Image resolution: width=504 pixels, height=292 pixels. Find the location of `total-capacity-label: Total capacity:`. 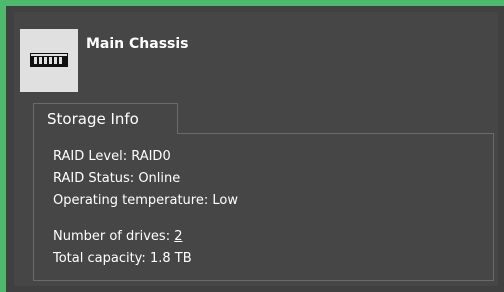

total-capacity-label: Total capacity: is located at coordinates (101, 258).